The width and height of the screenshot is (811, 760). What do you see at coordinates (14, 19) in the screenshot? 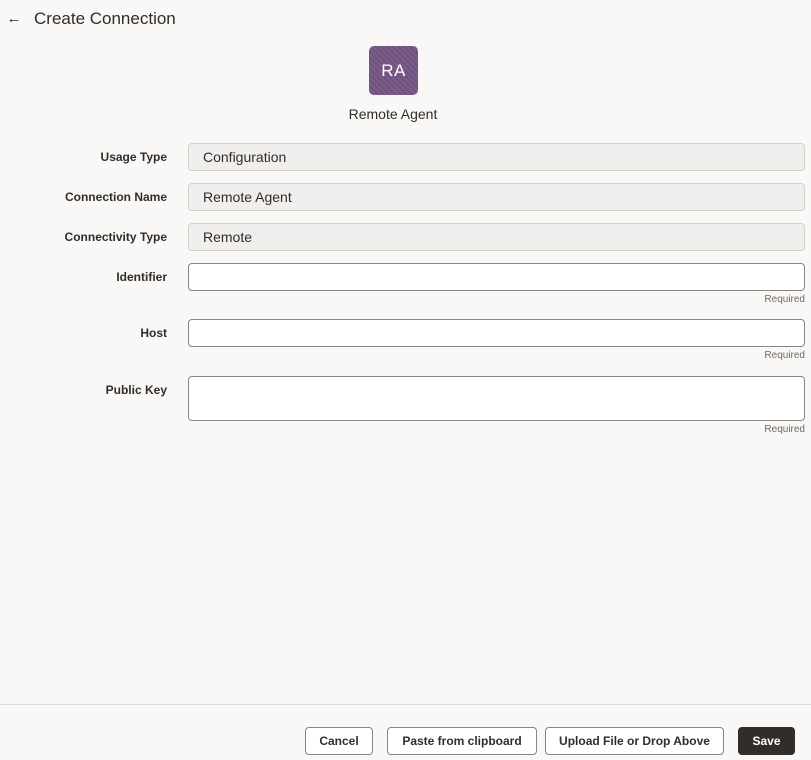
I see `back-arrow-icon: ←` at bounding box center [14, 19].